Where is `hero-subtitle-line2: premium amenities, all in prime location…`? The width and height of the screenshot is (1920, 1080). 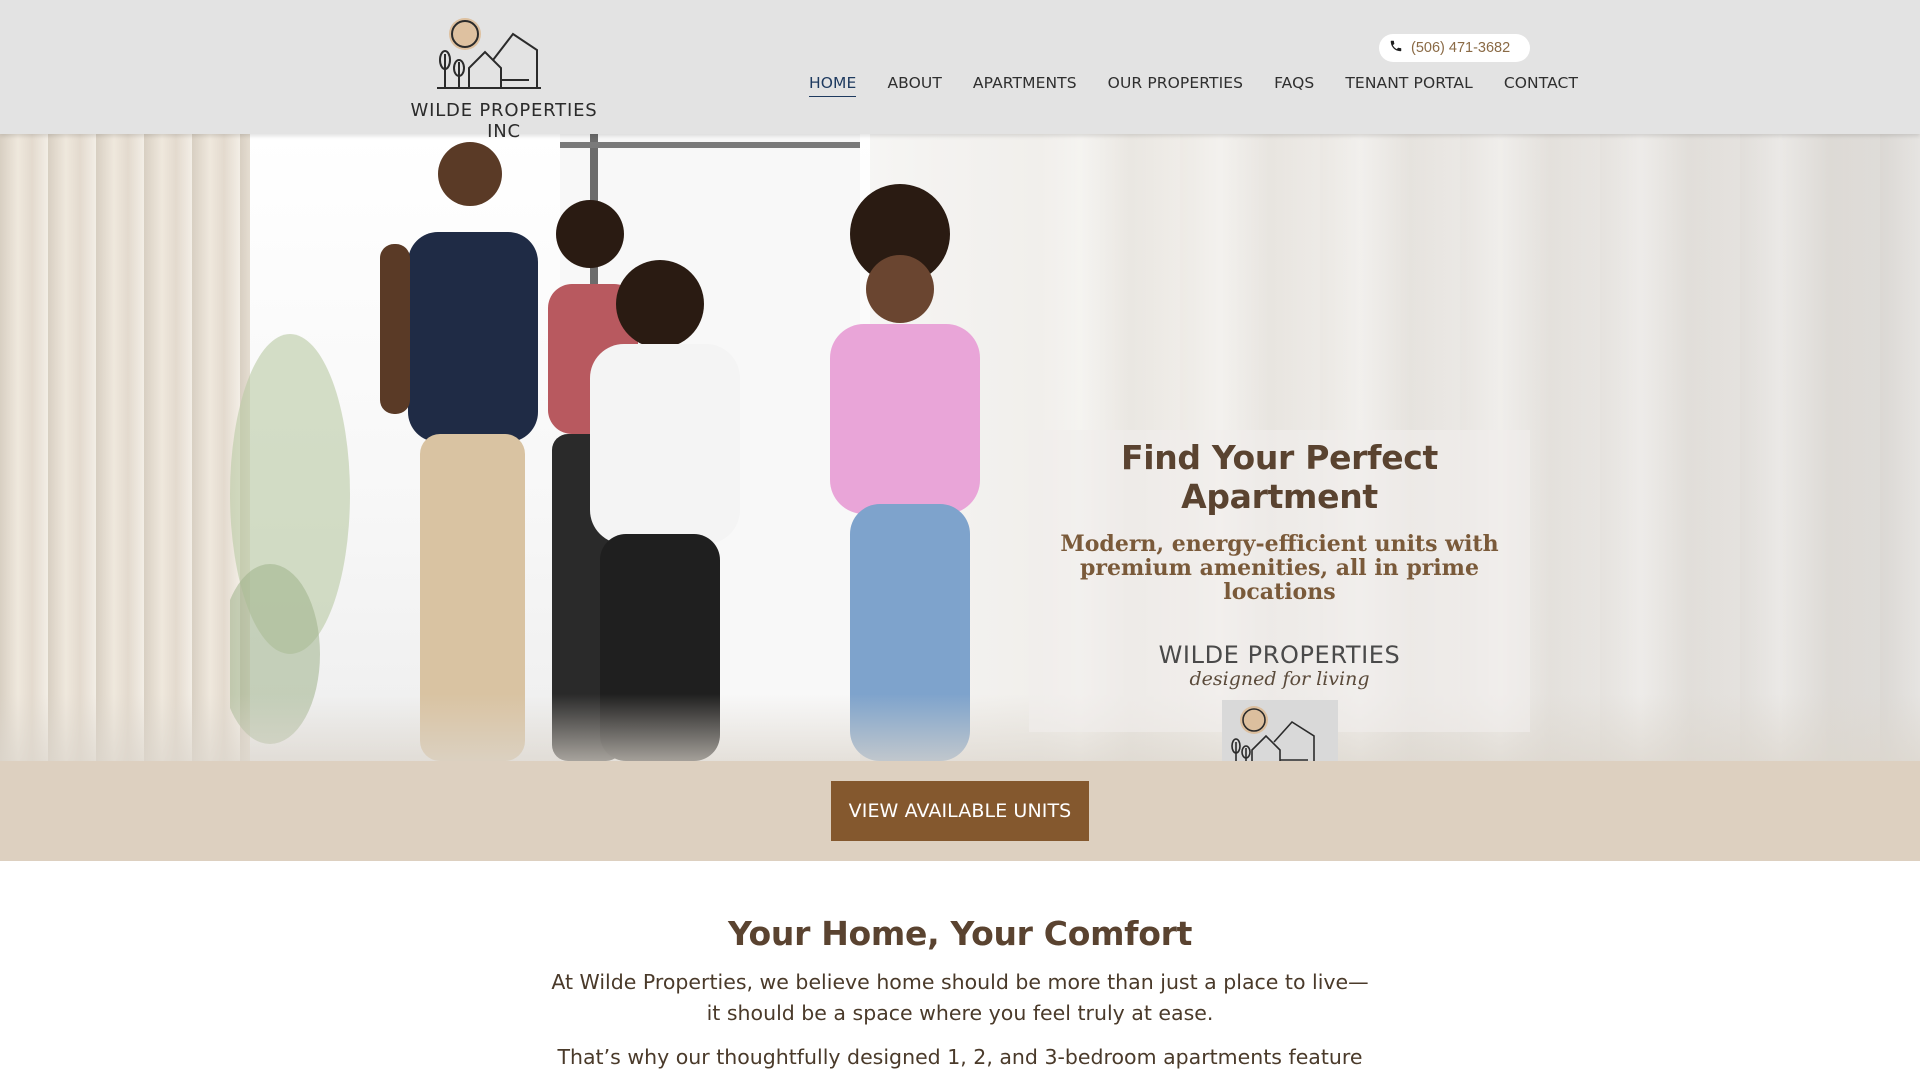
hero-subtitle-line2: premium amenities, all in prime location… is located at coordinates (1279, 580).